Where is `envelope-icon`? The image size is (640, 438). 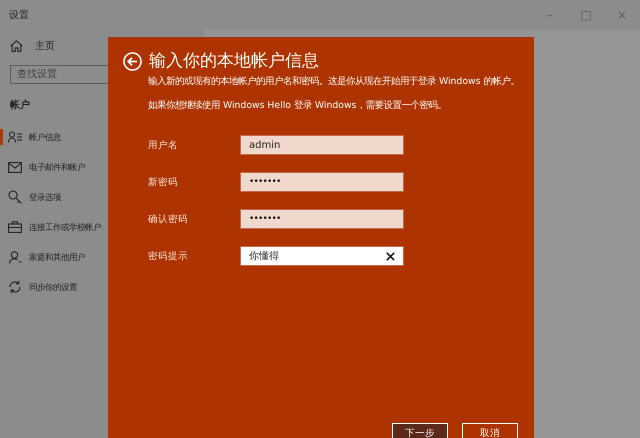
envelope-icon is located at coordinates (15, 167).